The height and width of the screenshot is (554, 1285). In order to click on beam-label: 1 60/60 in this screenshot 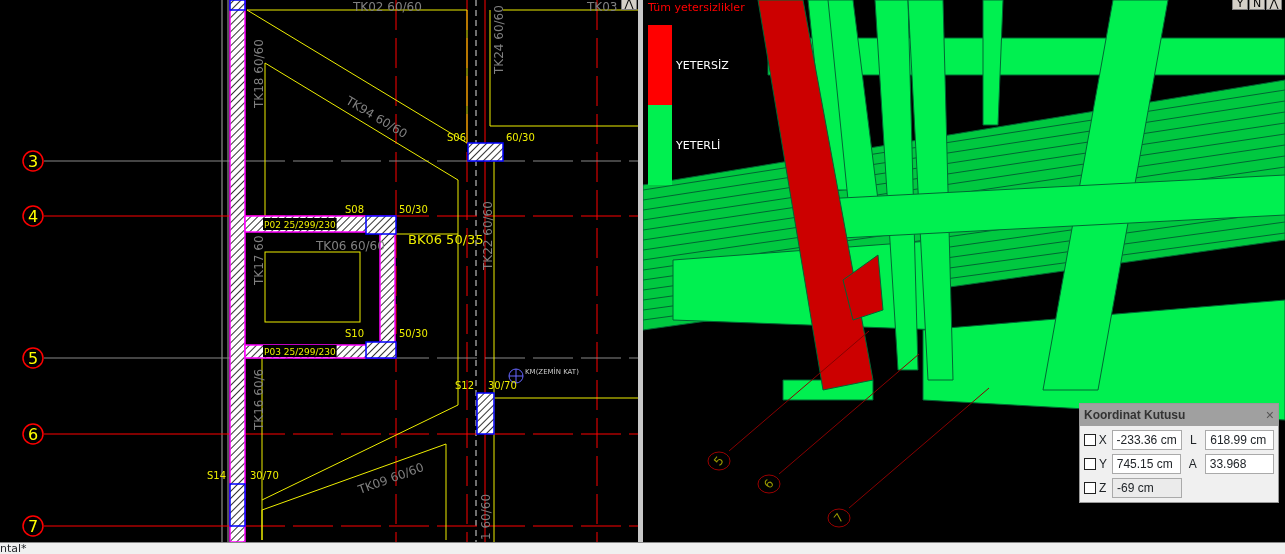, I will do `click(486, 516)`.